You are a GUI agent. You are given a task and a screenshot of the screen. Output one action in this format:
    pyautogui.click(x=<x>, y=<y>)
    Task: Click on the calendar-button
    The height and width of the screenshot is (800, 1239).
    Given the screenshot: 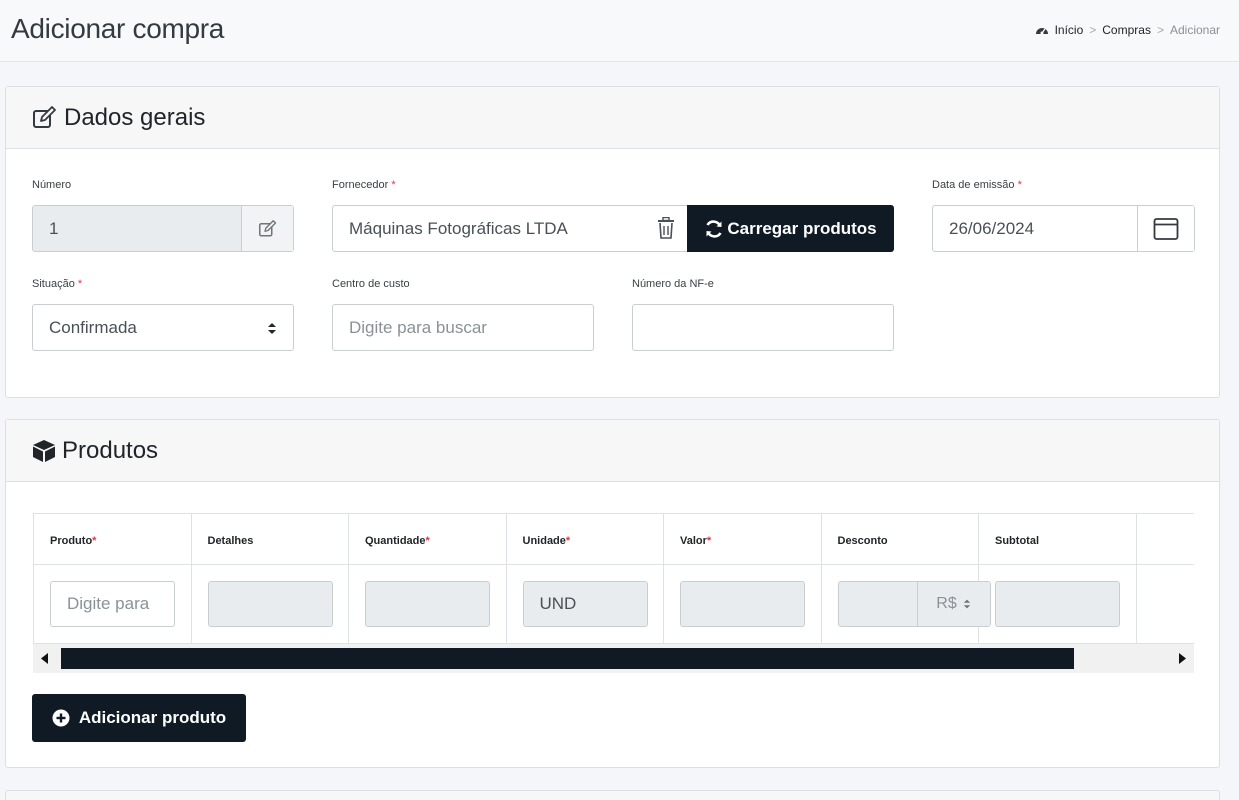 What is the action you would take?
    pyautogui.click(x=1165, y=228)
    